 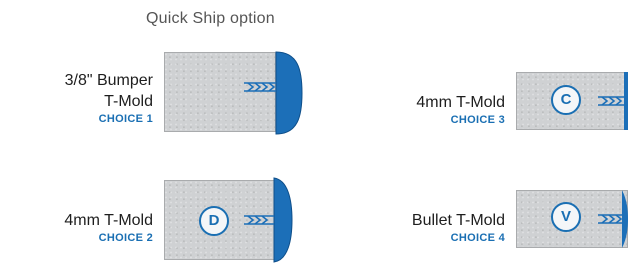 I want to click on choice-4-badge: V, so click(x=566, y=217).